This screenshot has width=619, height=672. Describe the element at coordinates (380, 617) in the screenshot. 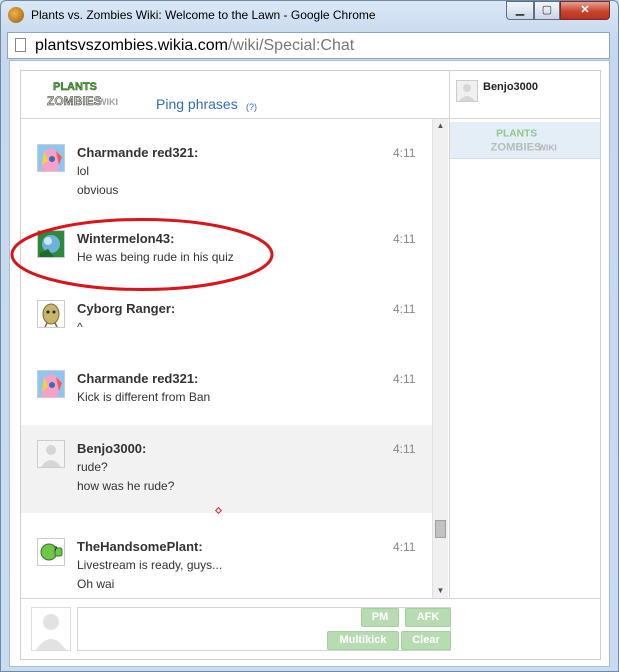

I see `pm-button: PM` at that location.